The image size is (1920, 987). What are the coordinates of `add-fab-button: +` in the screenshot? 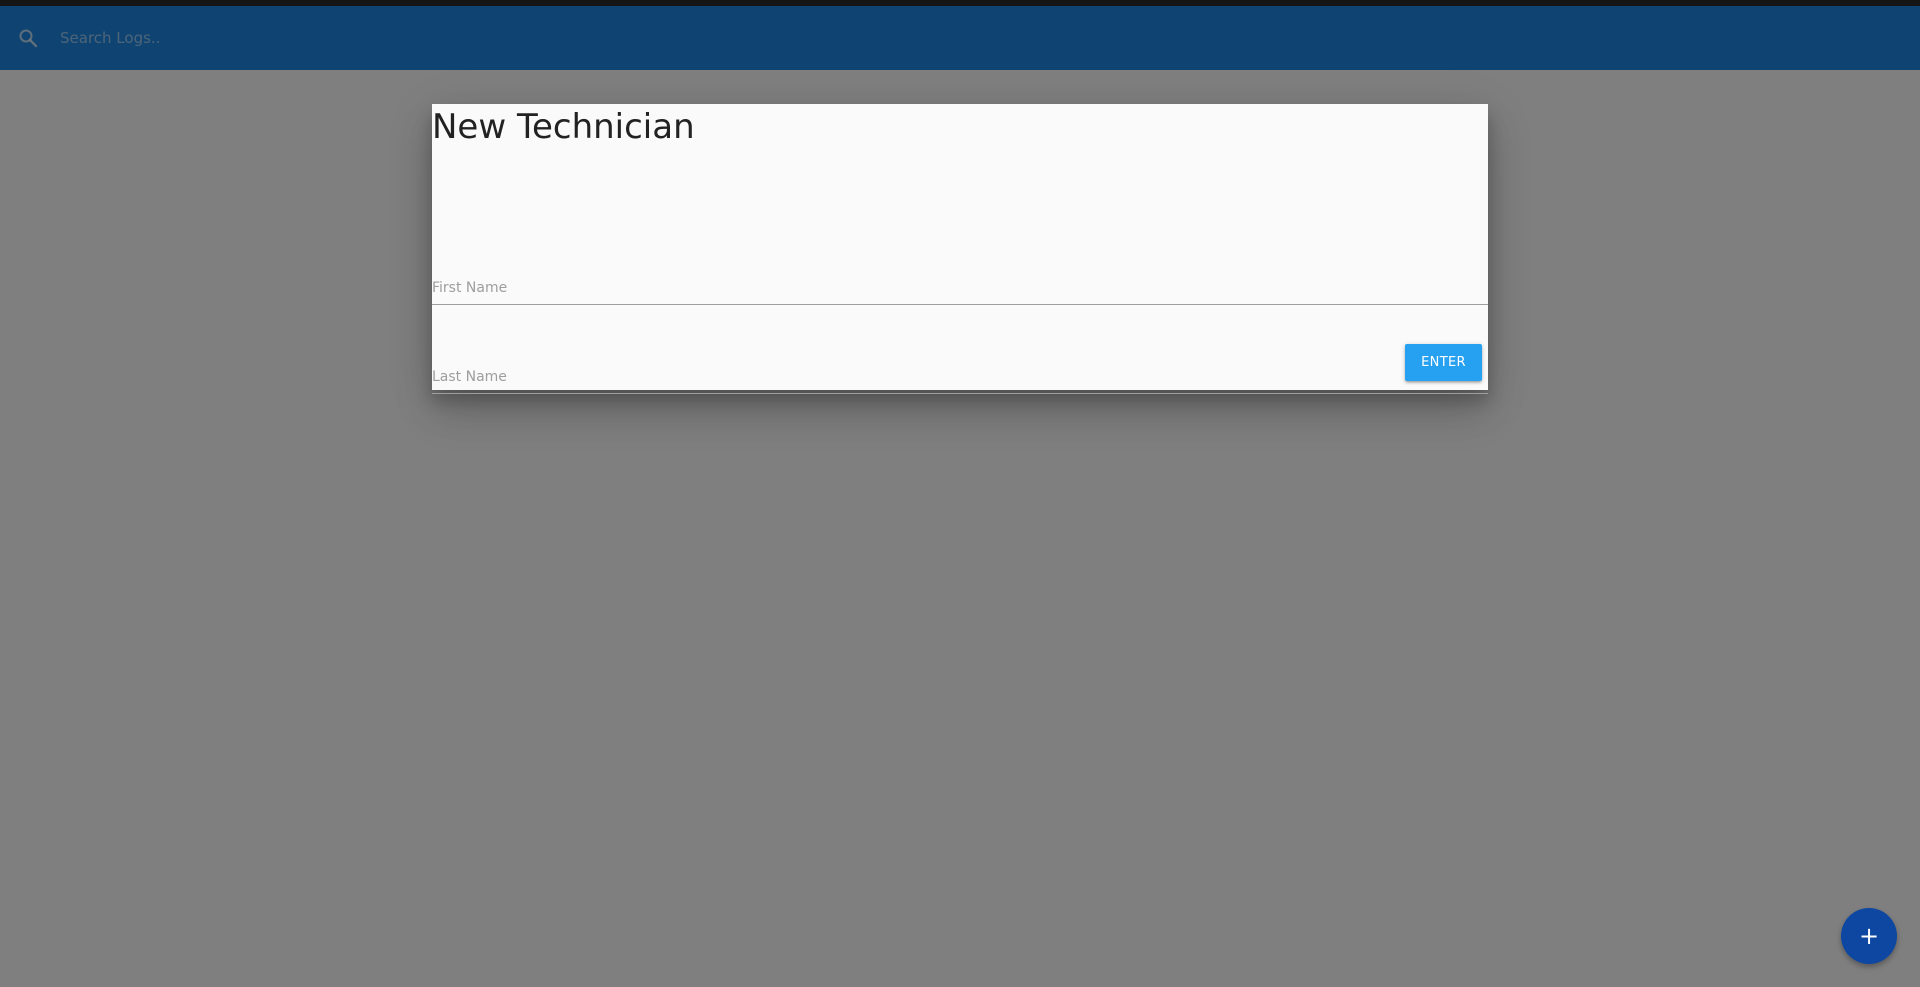 It's located at (1869, 936).